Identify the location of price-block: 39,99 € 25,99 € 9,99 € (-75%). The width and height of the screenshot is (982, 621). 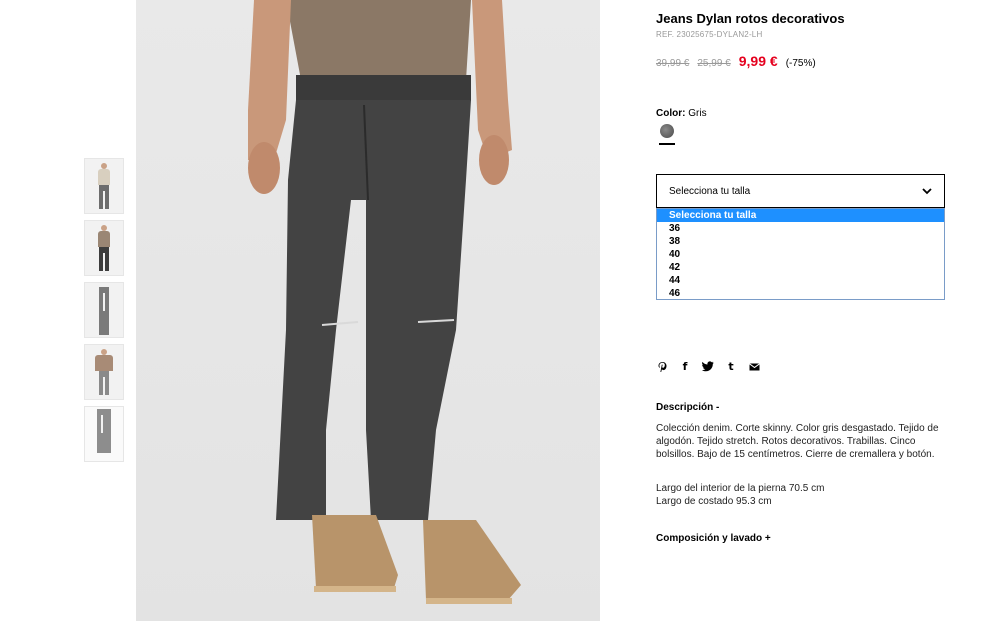
(736, 61).